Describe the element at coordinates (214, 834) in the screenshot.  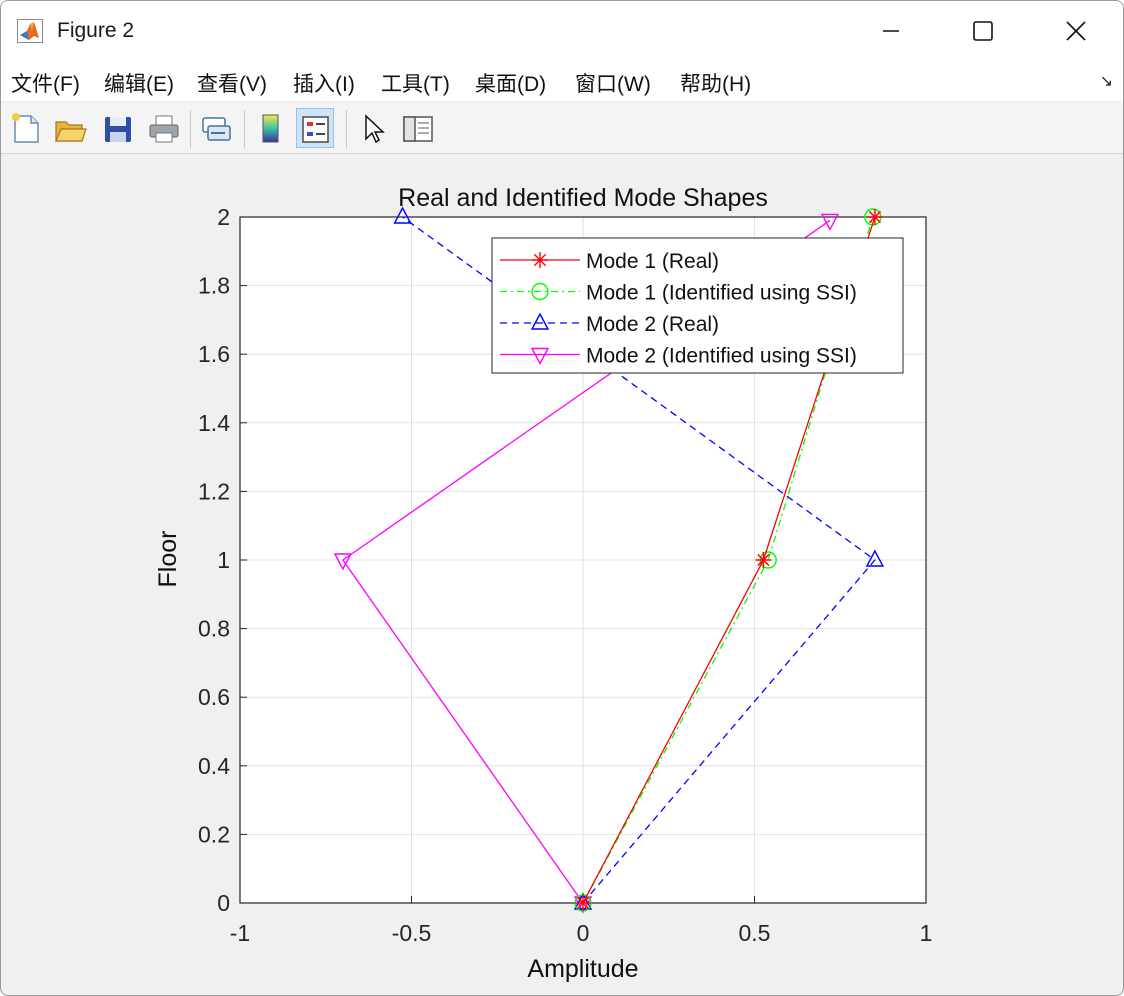
I see `y-tick-label: 0.2` at that location.